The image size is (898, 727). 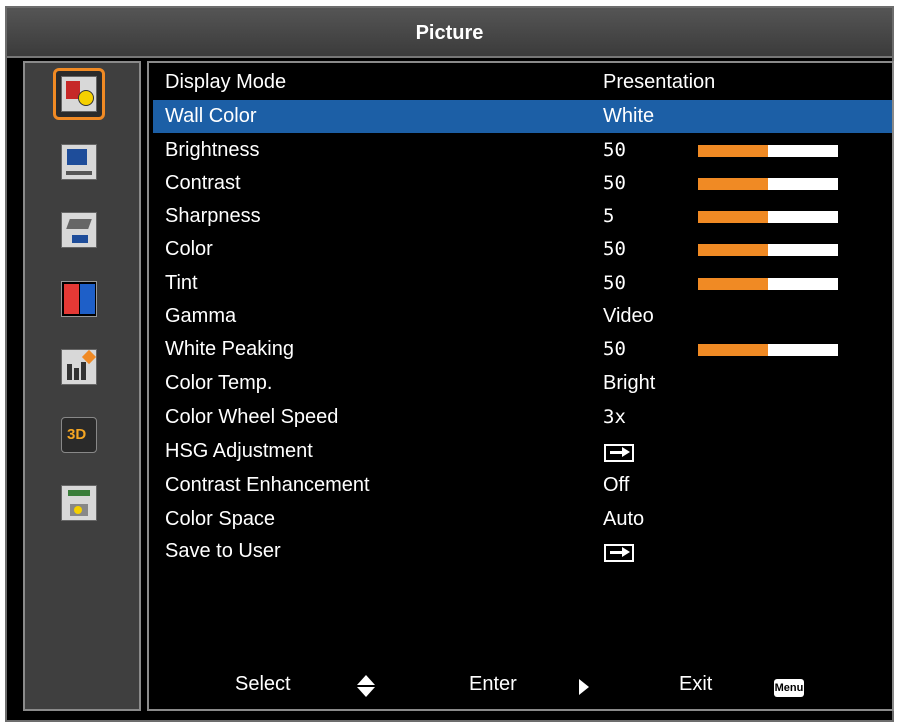 I want to click on row-label: Save to User, so click(x=223, y=551).